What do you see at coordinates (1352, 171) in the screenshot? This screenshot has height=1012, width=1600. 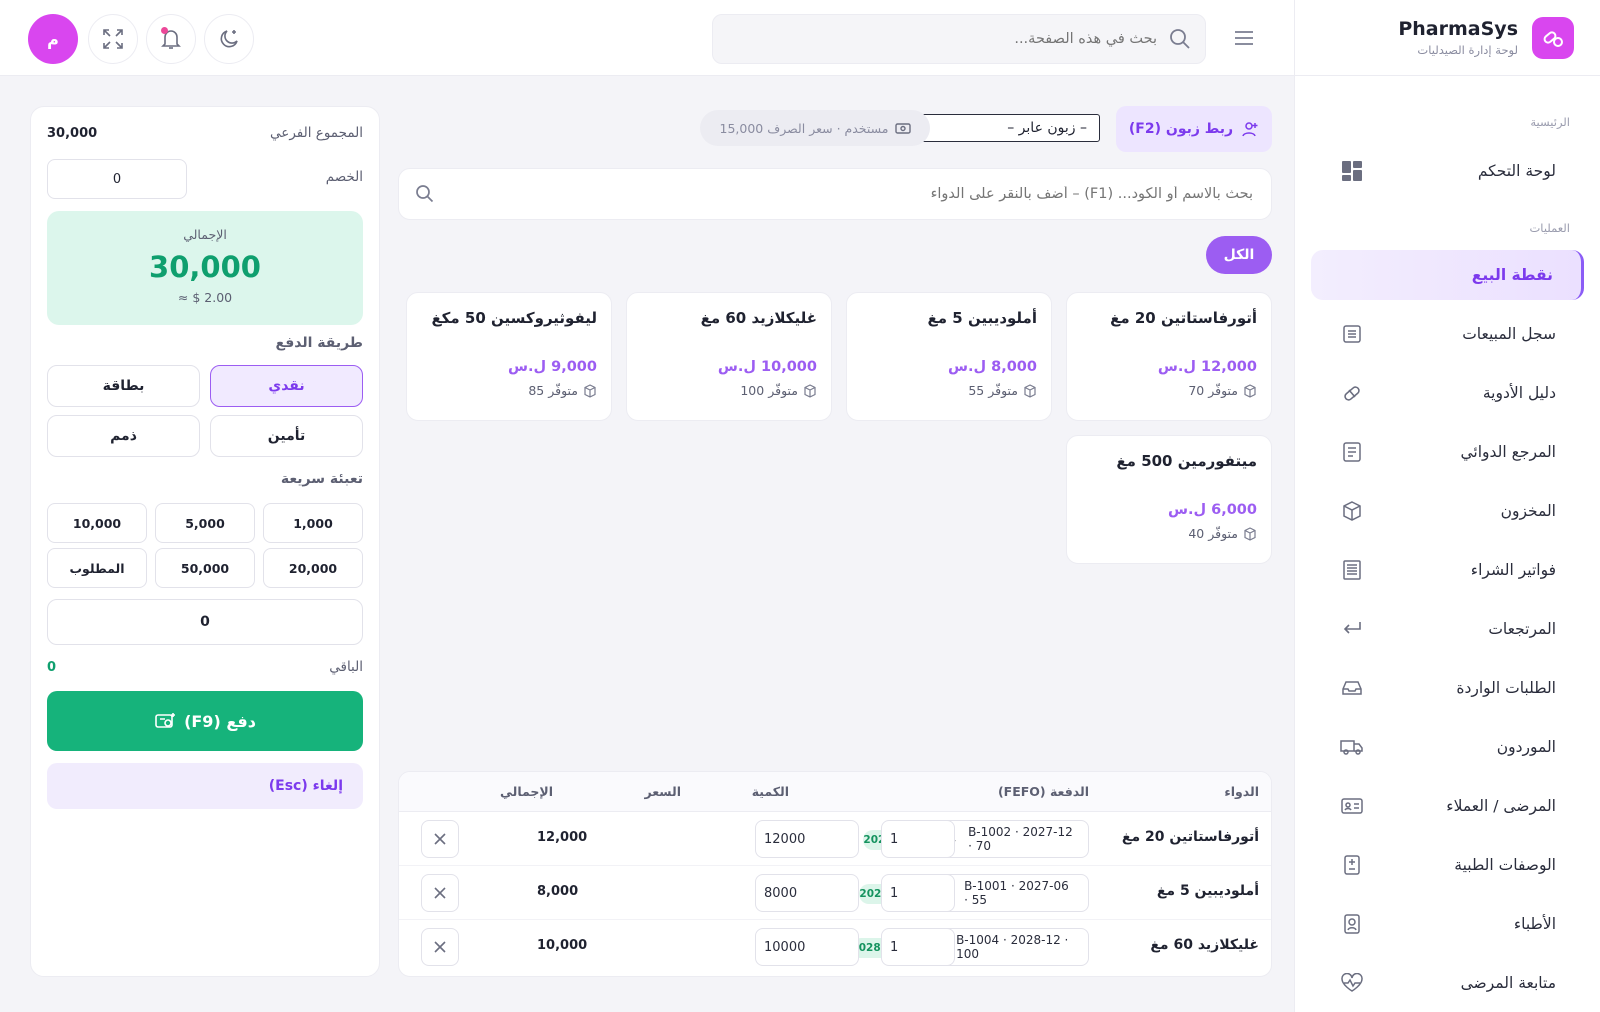 I see `dashboard-icon` at bounding box center [1352, 171].